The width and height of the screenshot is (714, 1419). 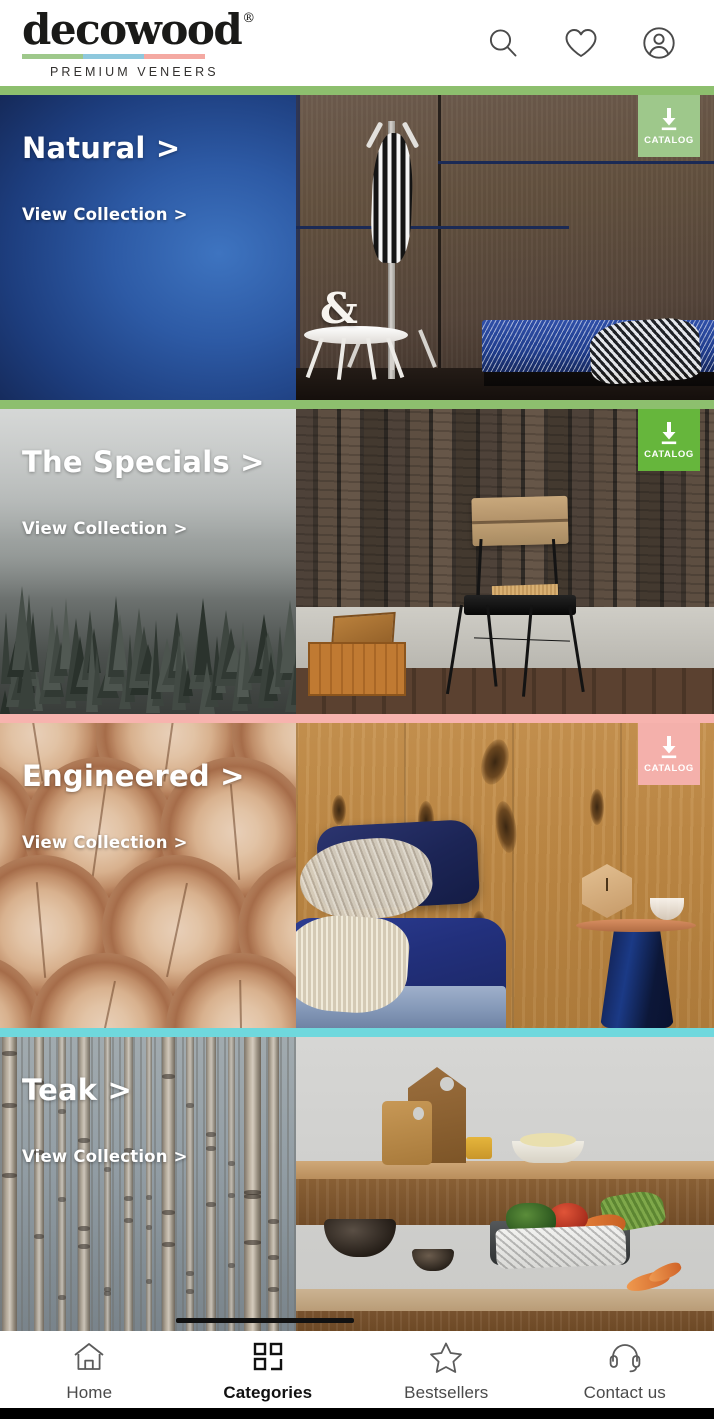 I want to click on natural-gradient-background, so click(x=148, y=247).